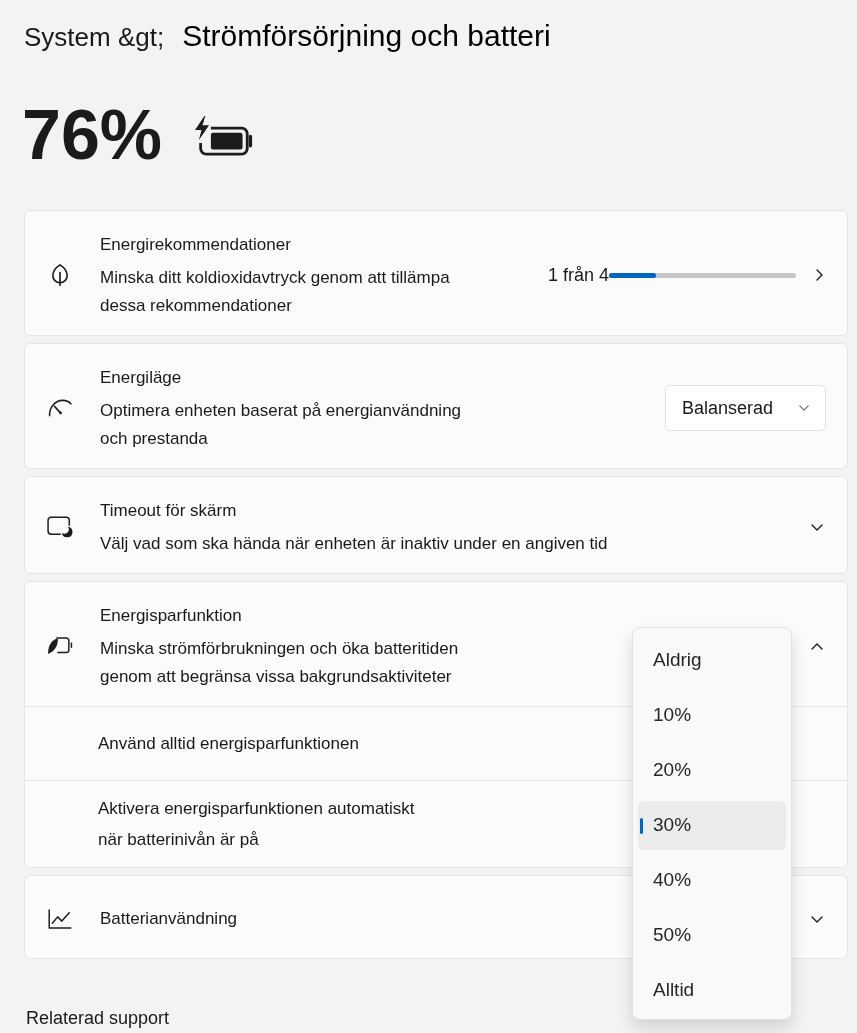 The width and height of the screenshot is (857, 1033). What do you see at coordinates (745, 408) in the screenshot?
I see `dropdown-button: Balanserad` at bounding box center [745, 408].